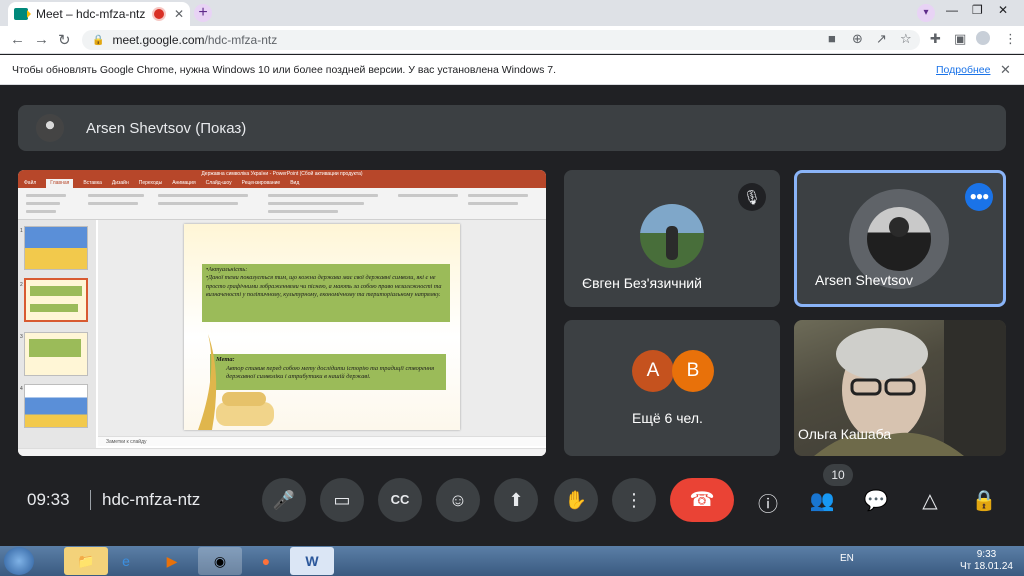  What do you see at coordinates (90, 500) in the screenshot?
I see `divider` at bounding box center [90, 500].